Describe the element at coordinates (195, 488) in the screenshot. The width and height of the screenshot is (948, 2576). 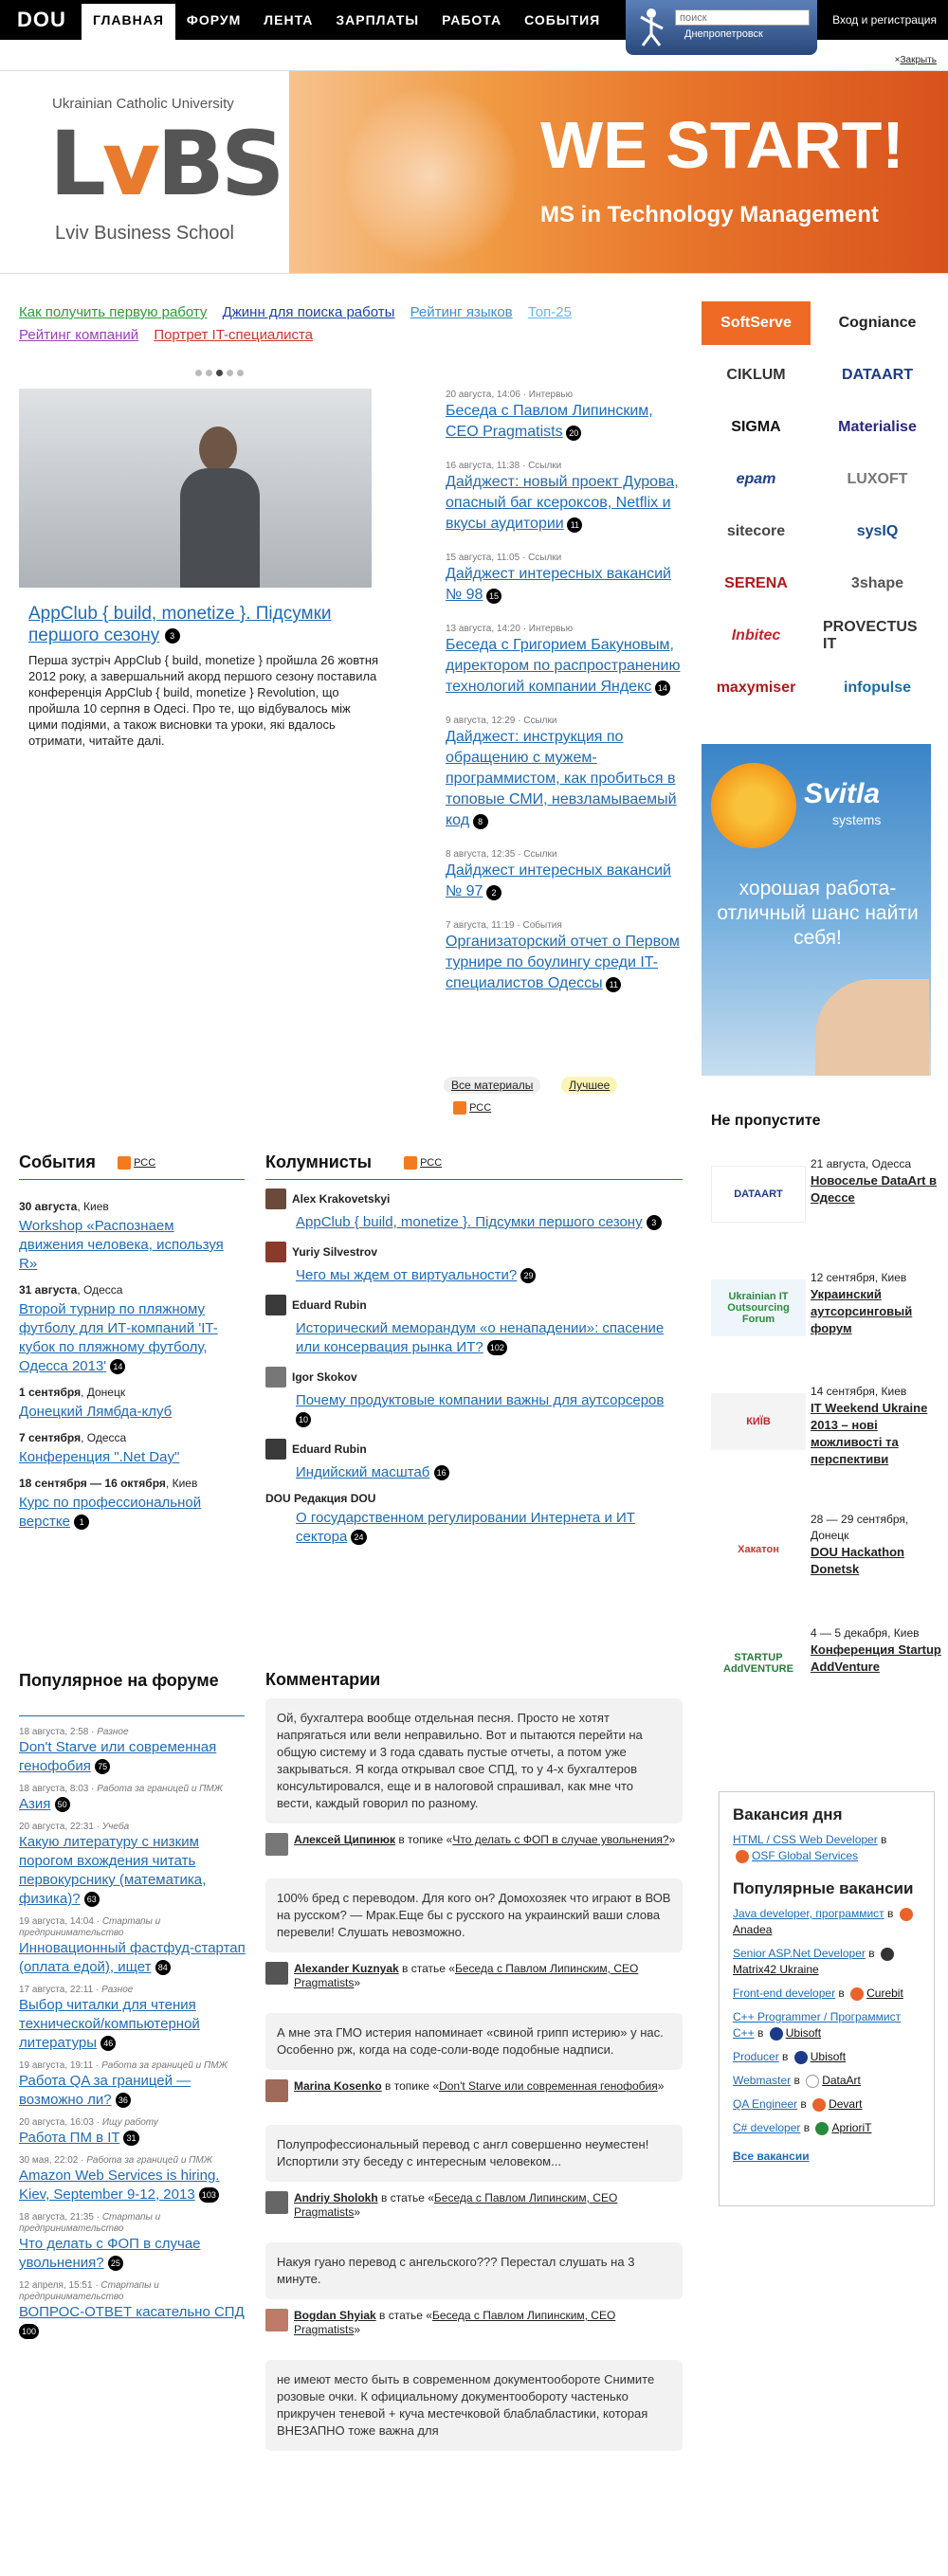
I see `featured-photo` at that location.